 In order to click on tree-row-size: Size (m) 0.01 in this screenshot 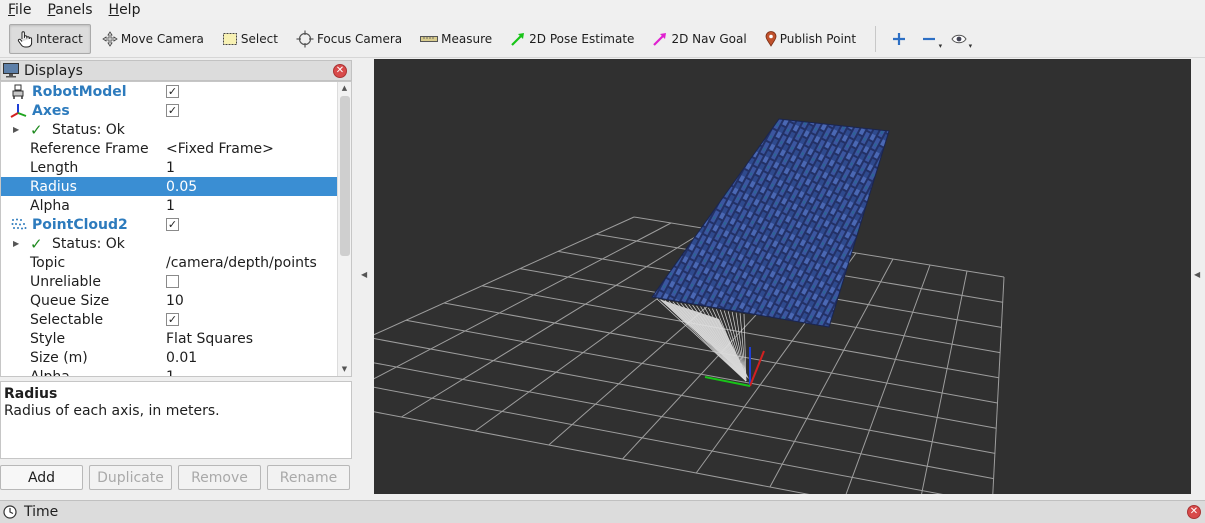, I will do `click(169, 357)`.